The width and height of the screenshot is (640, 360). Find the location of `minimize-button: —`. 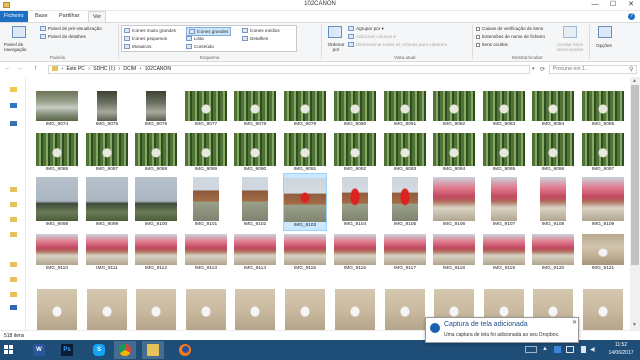

minimize-button: — is located at coordinates (595, 5).